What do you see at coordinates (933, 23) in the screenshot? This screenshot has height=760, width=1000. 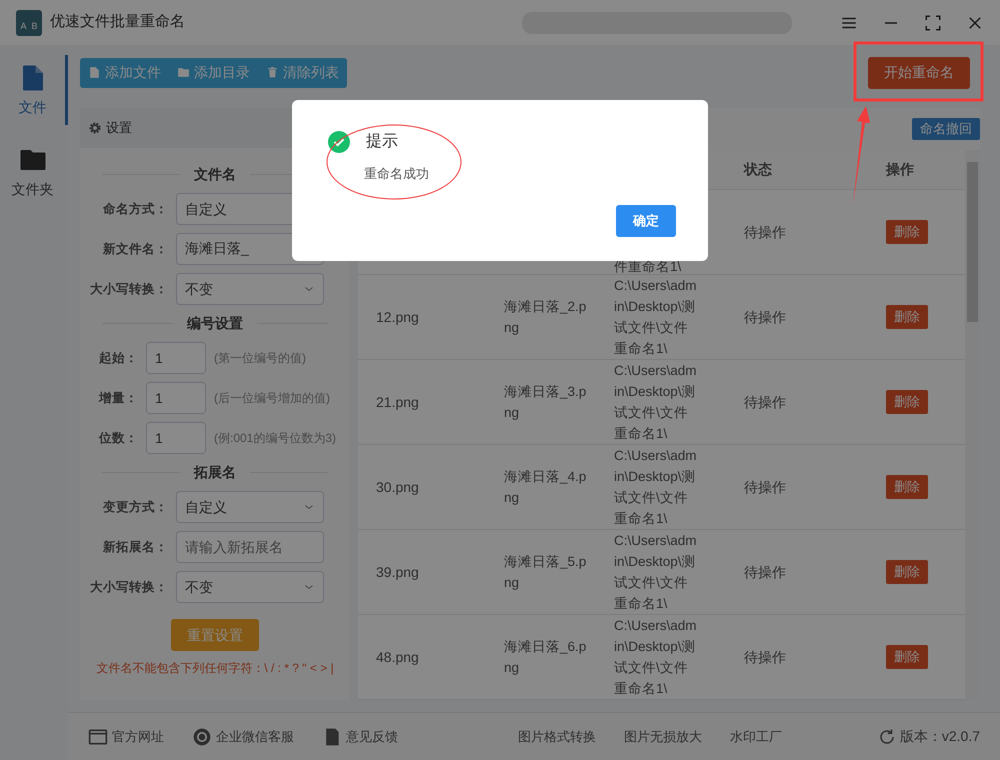 I see `maximize-icon` at bounding box center [933, 23].